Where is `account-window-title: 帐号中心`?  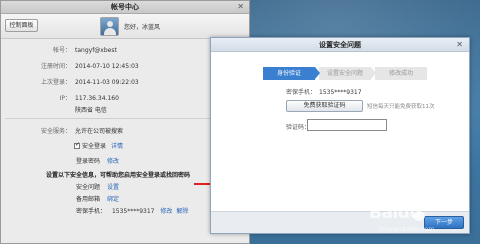 account-window-title: 帐号中心 is located at coordinates (125, 7).